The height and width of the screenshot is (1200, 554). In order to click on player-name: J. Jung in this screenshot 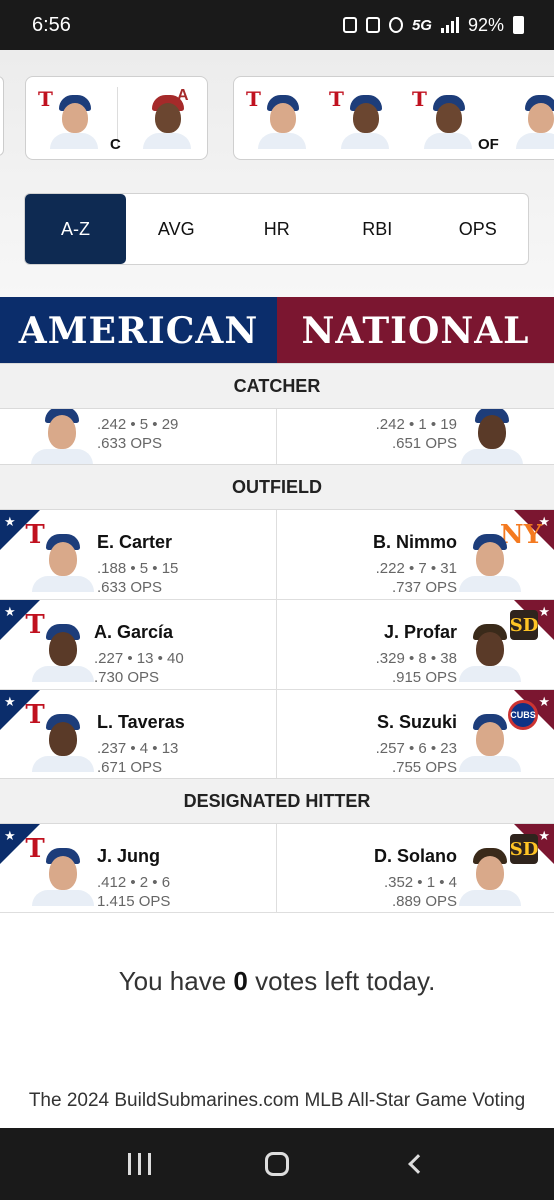, I will do `click(129, 856)`.